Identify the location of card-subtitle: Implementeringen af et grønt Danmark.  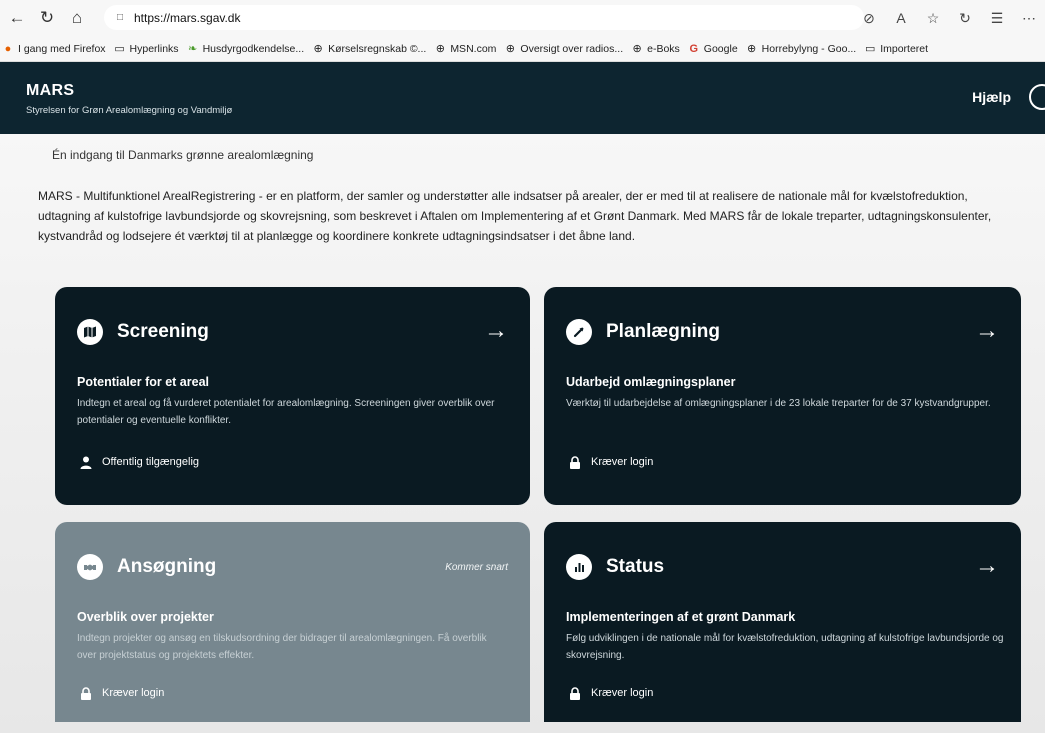
(681, 617).